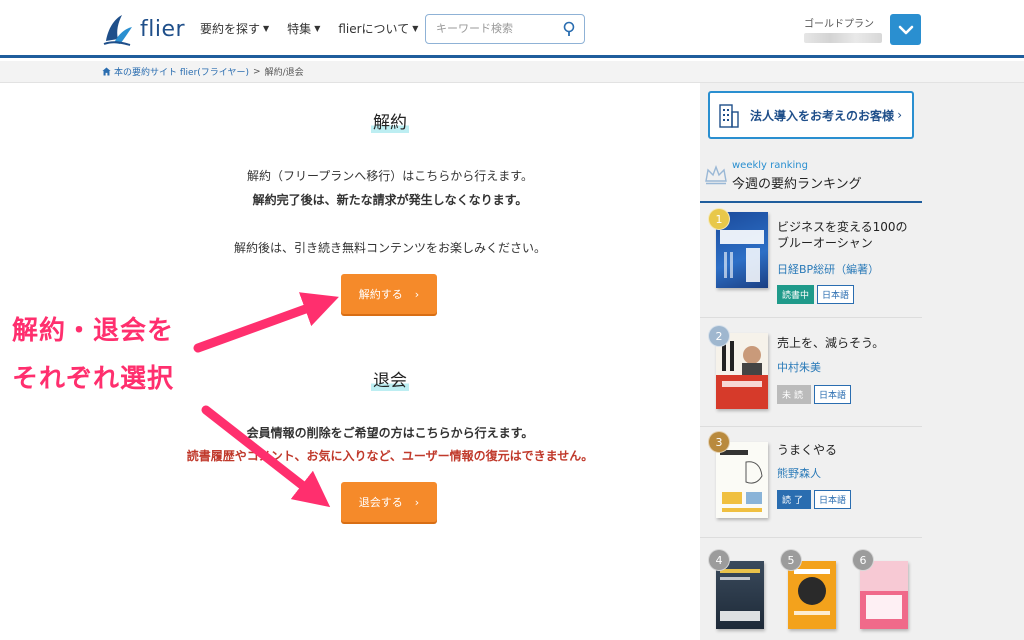 Image resolution: width=1024 pixels, height=640 pixels. Describe the element at coordinates (390, 456) in the screenshot. I see `withdraw-warning: 読書履歴やコメント、お気に入りなど、ユーザー情報の復元はできません。` at that location.